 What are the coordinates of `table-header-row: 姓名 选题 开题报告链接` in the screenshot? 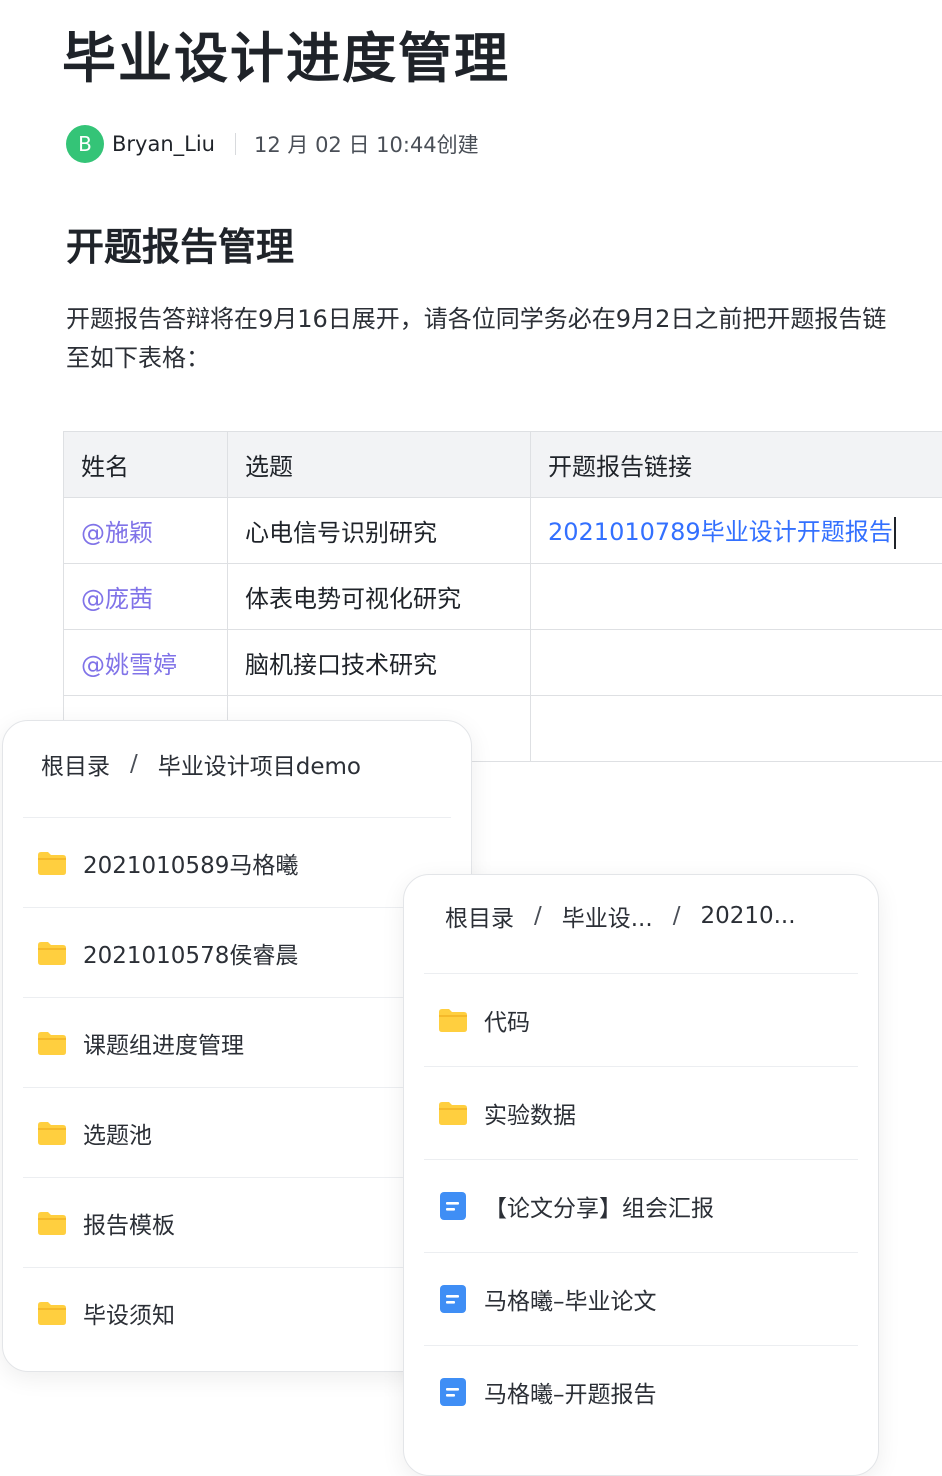 It's located at (503, 465).